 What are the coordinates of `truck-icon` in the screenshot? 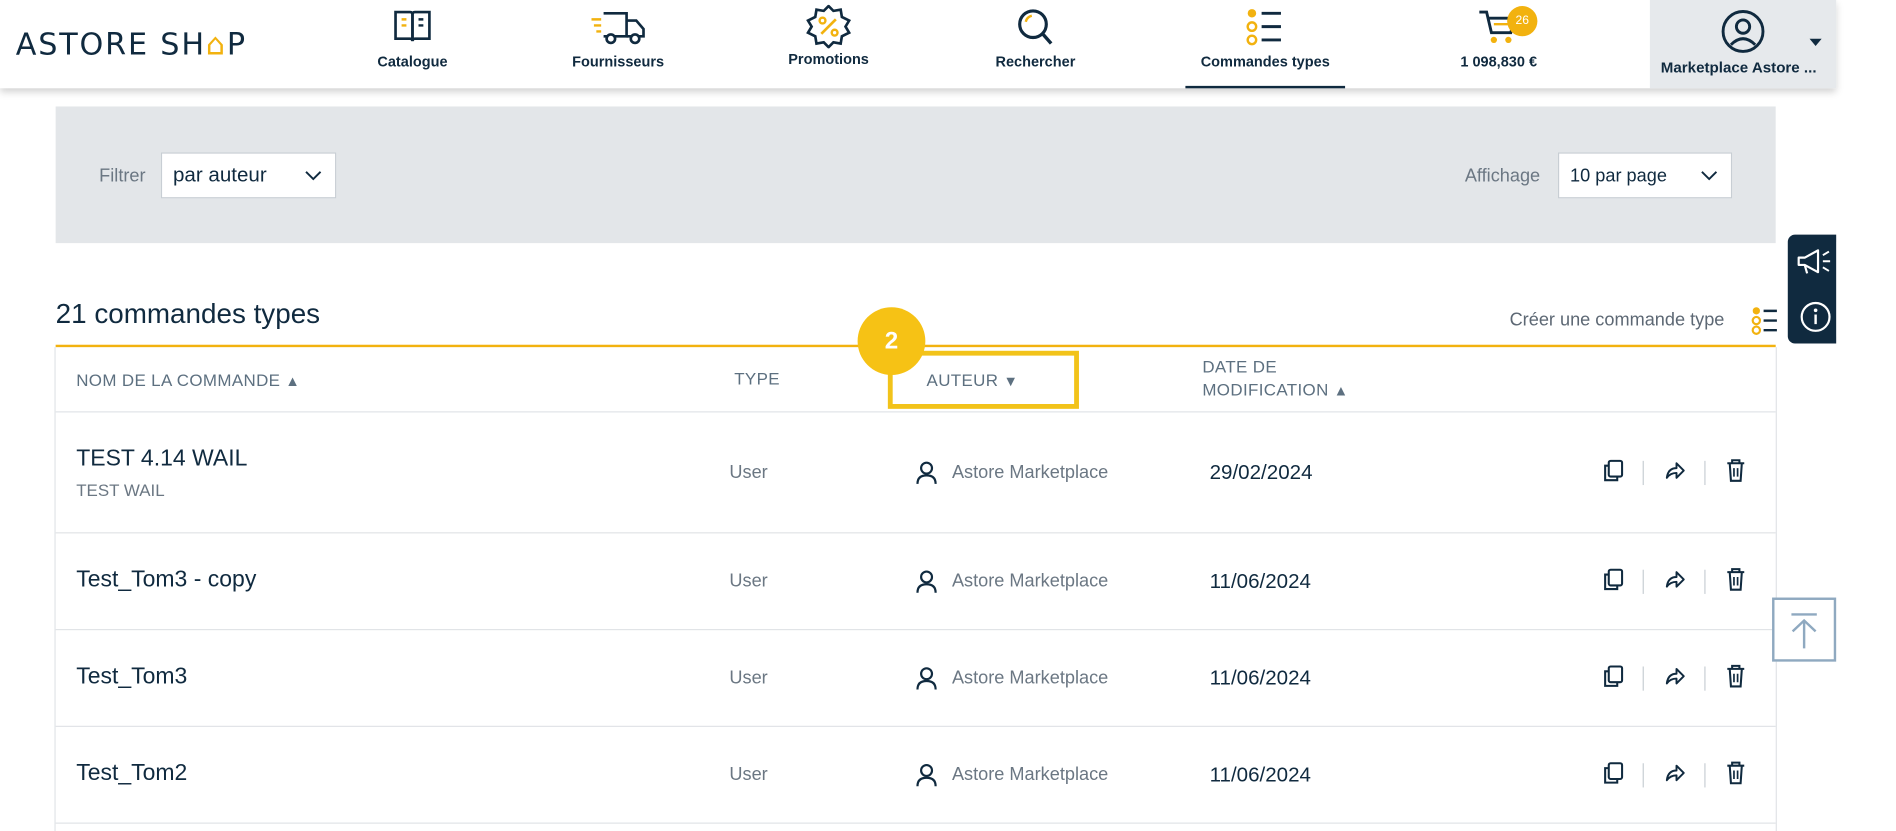 It's located at (618, 28).